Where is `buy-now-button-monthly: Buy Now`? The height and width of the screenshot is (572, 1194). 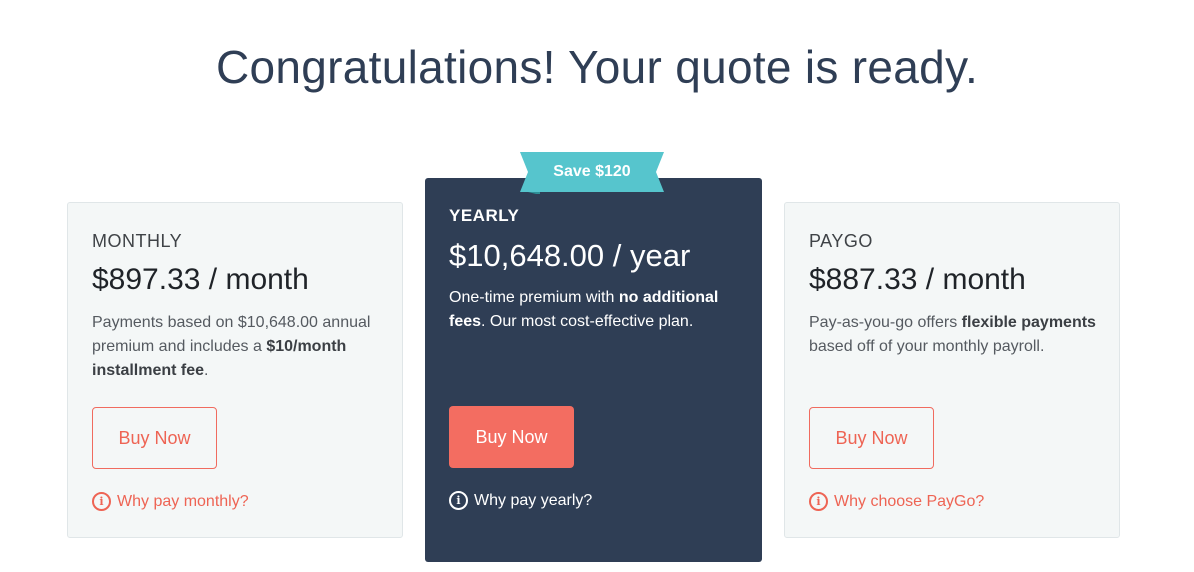
buy-now-button-monthly: Buy Now is located at coordinates (154, 438).